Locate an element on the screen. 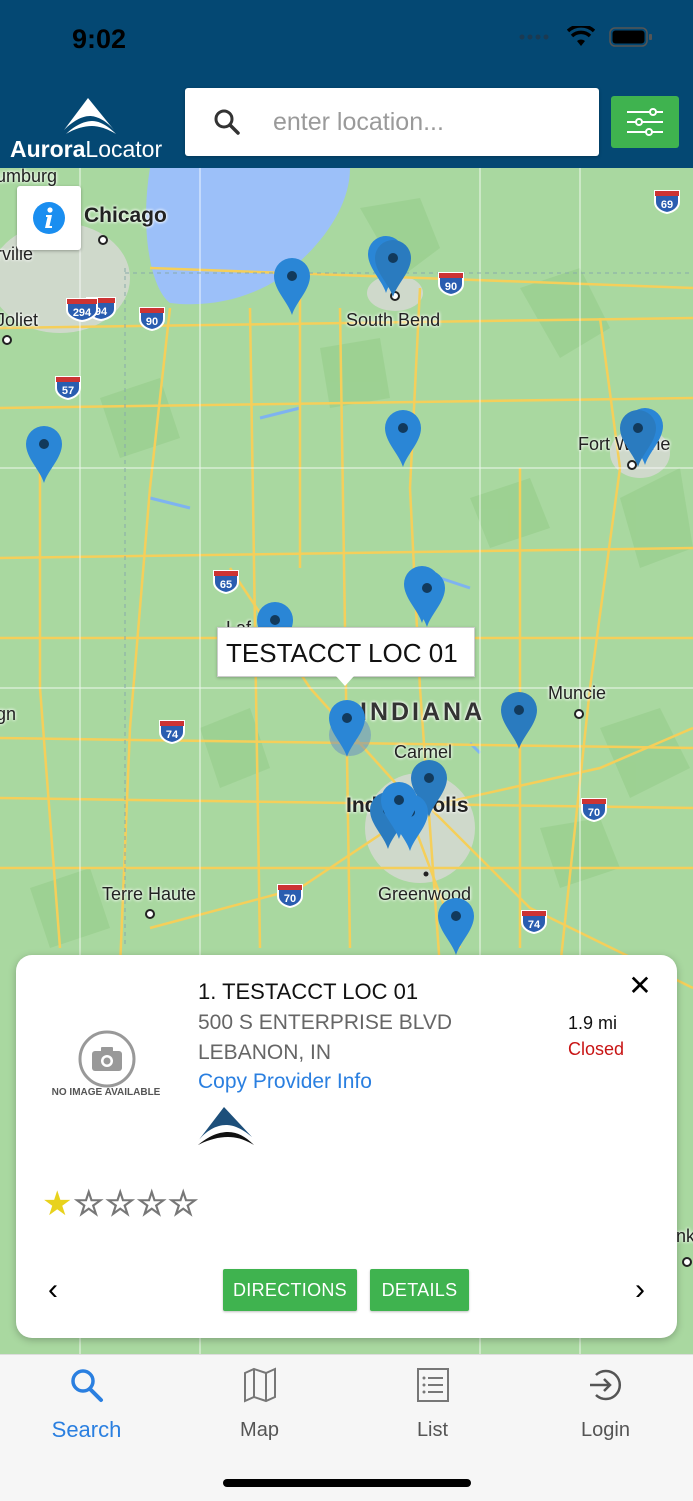 The width and height of the screenshot is (693, 1501). filter-button is located at coordinates (645, 122).